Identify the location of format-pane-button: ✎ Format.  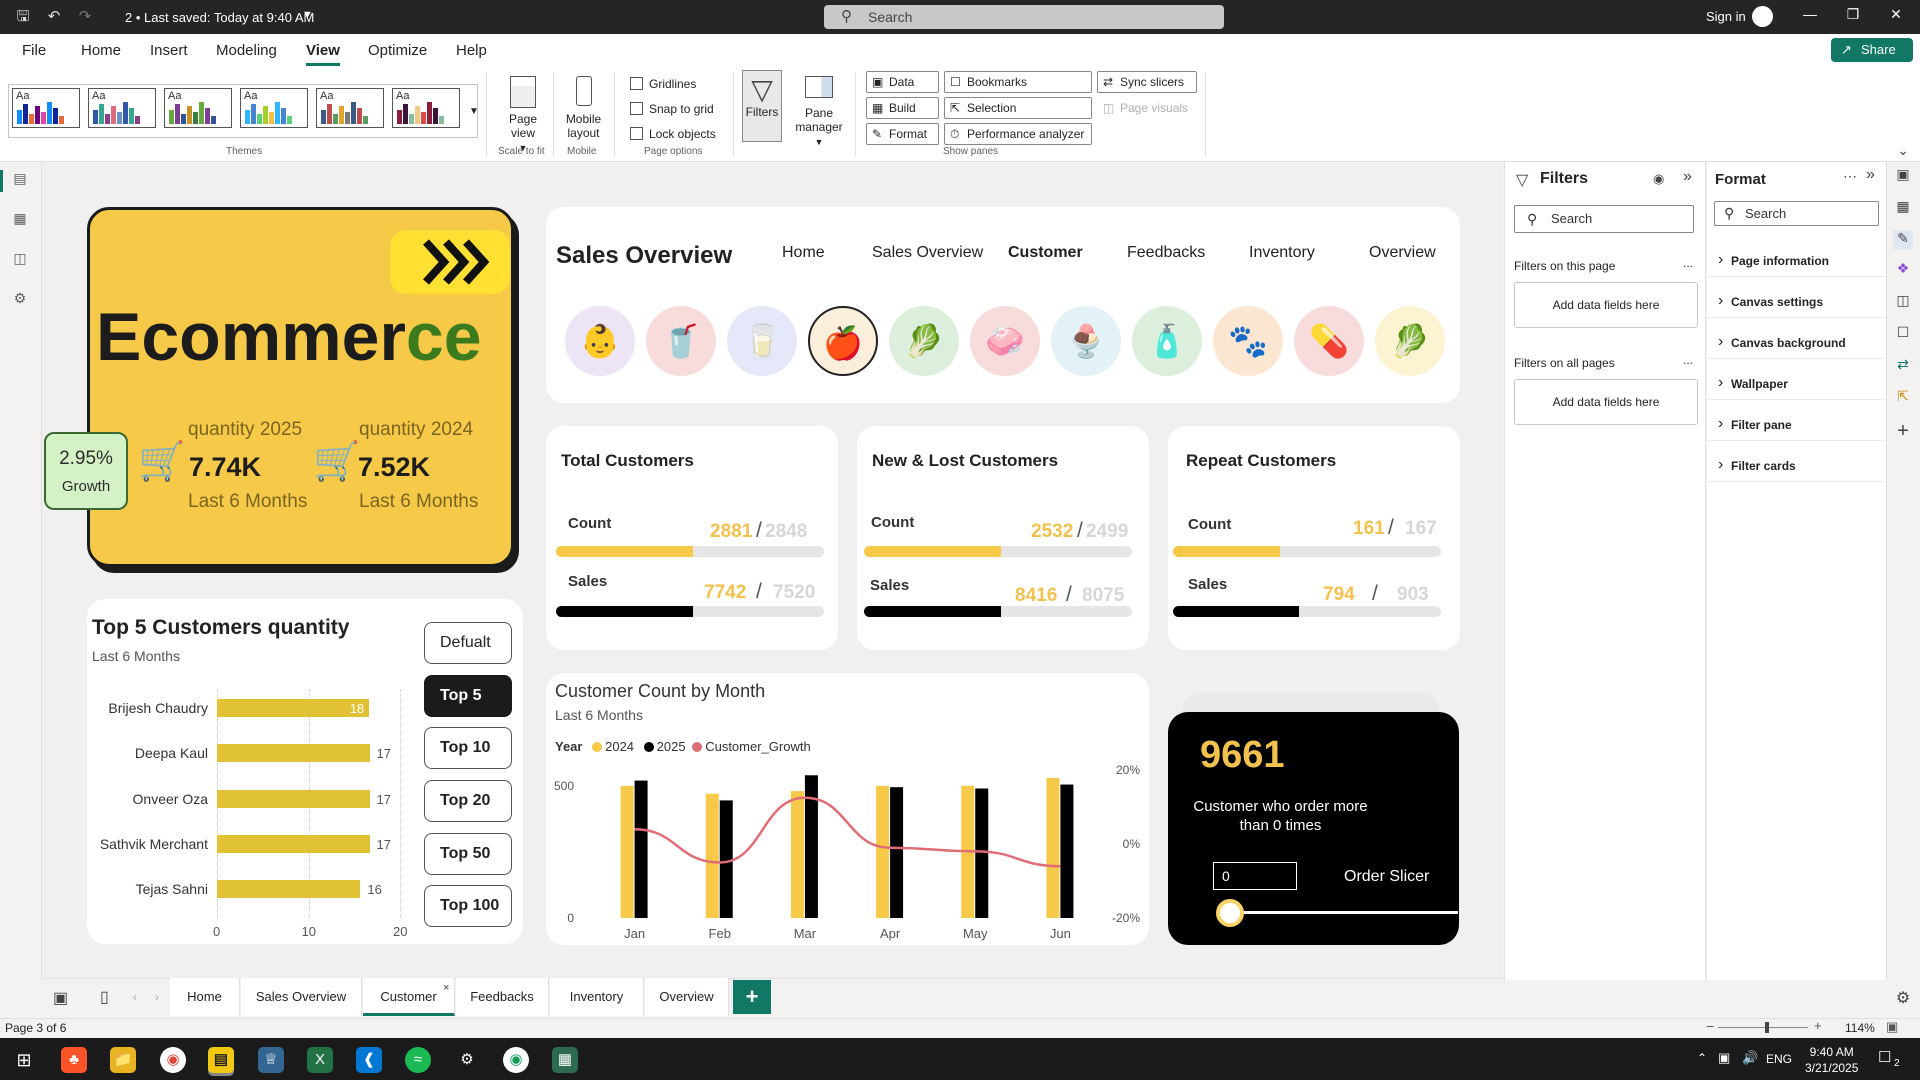
(902, 134).